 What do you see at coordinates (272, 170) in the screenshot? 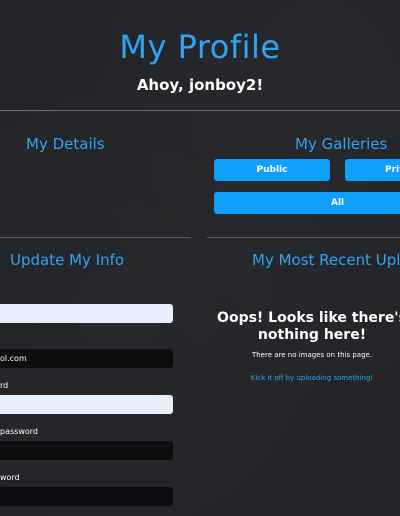
I see `public-gallery-button: Public` at bounding box center [272, 170].